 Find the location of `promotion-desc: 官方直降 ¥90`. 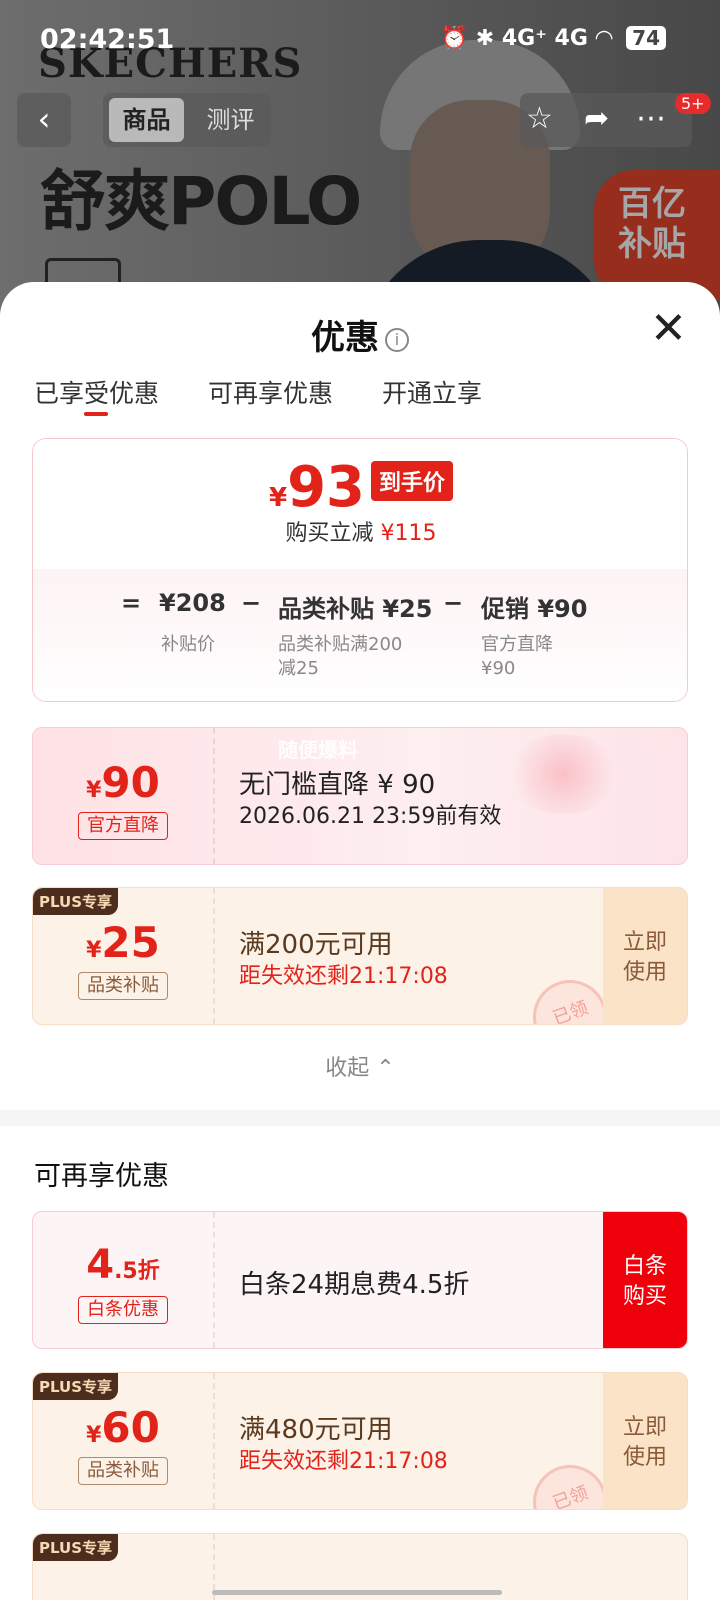

promotion-desc: 官方直降 ¥90 is located at coordinates (517, 657).